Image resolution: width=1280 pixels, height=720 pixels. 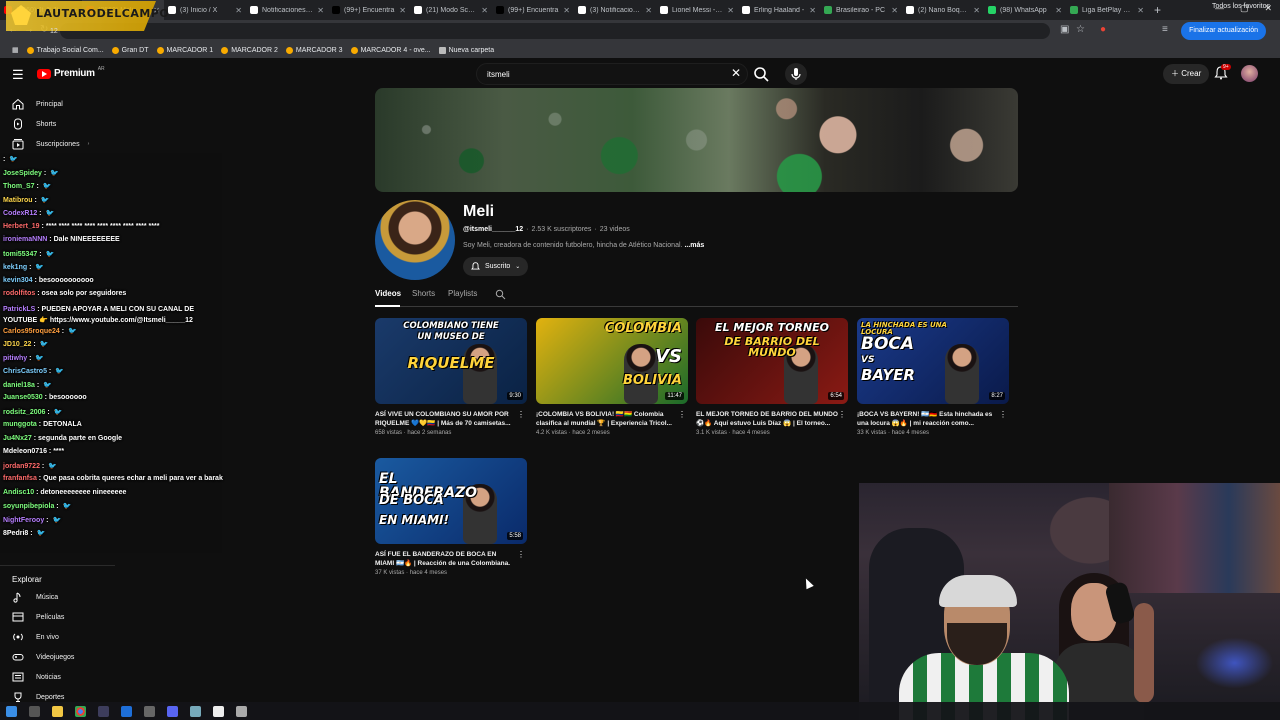 I want to click on new-tab-button: +, so click(x=1157, y=10).